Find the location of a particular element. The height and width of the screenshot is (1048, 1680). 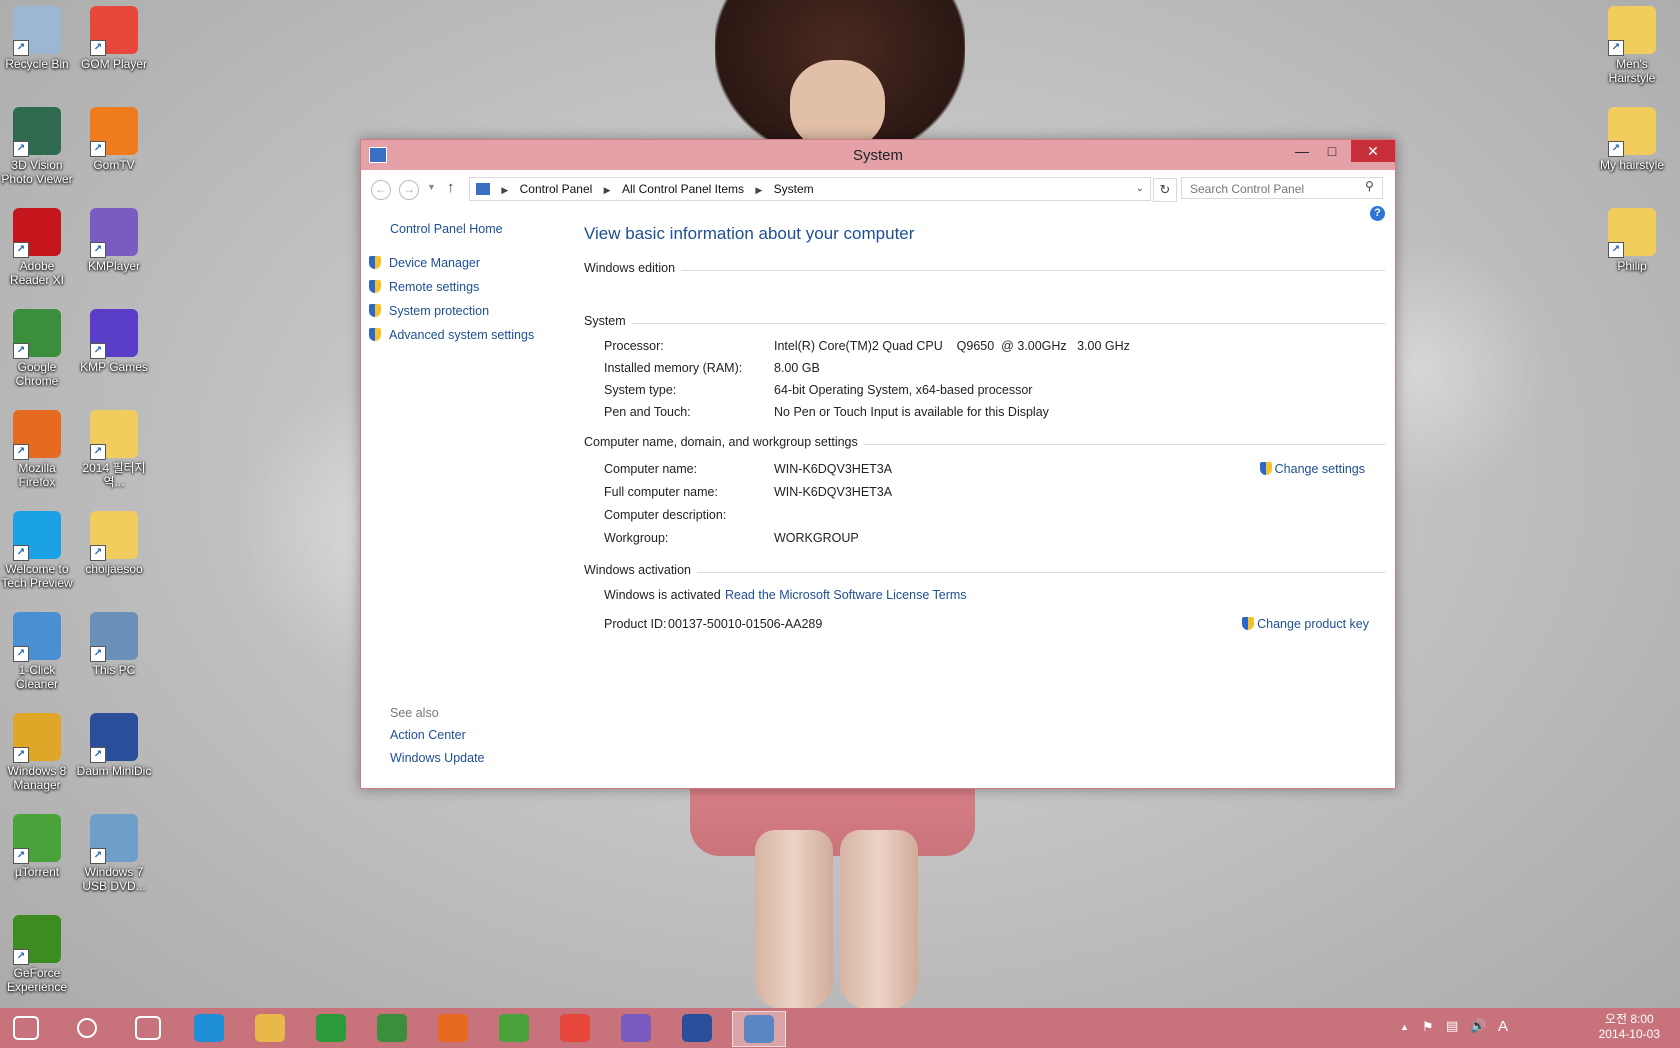

search-taskbar-button is located at coordinates (87, 1028).